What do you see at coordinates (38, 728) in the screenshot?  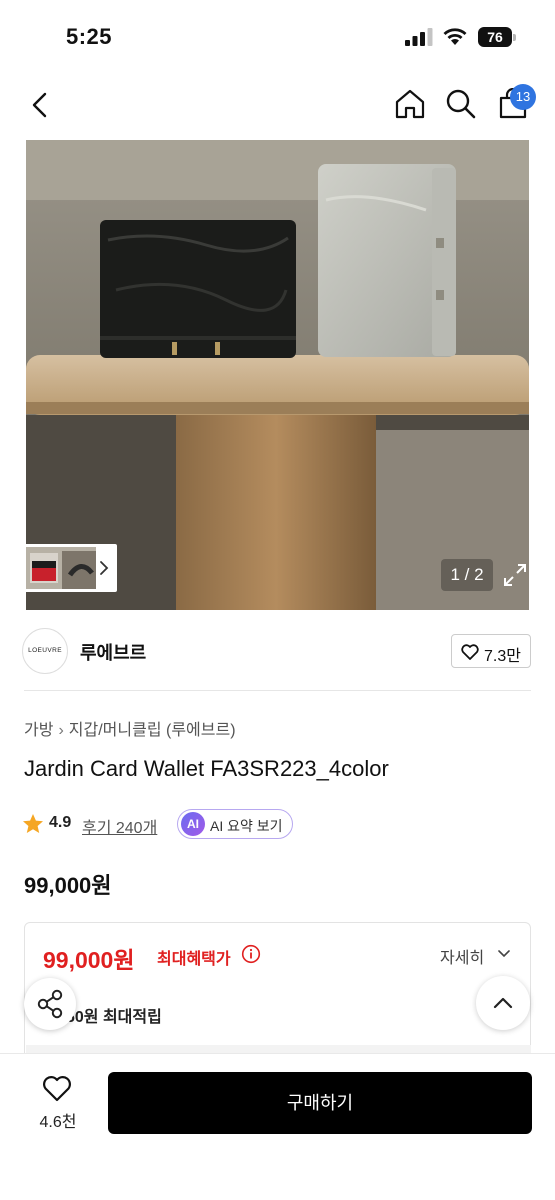 I see `breadcrumb-item-category: 가방` at bounding box center [38, 728].